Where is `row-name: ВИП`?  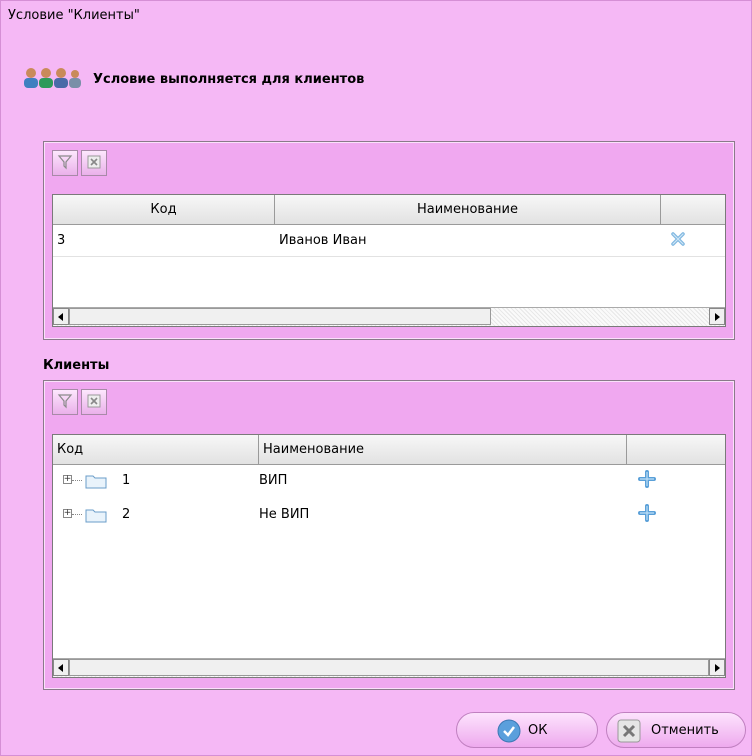
row-name: ВИП is located at coordinates (273, 480).